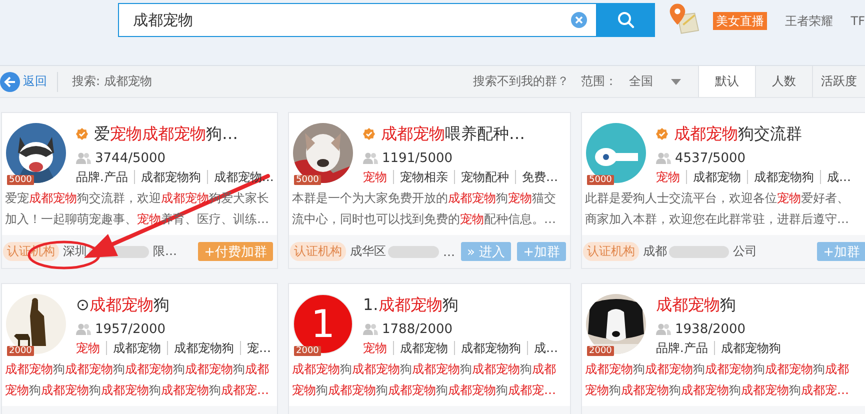 This screenshot has width=865, height=414. What do you see at coordinates (410, 305) in the screenshot?
I see `group-title: 1.成都宠物狗` at bounding box center [410, 305].